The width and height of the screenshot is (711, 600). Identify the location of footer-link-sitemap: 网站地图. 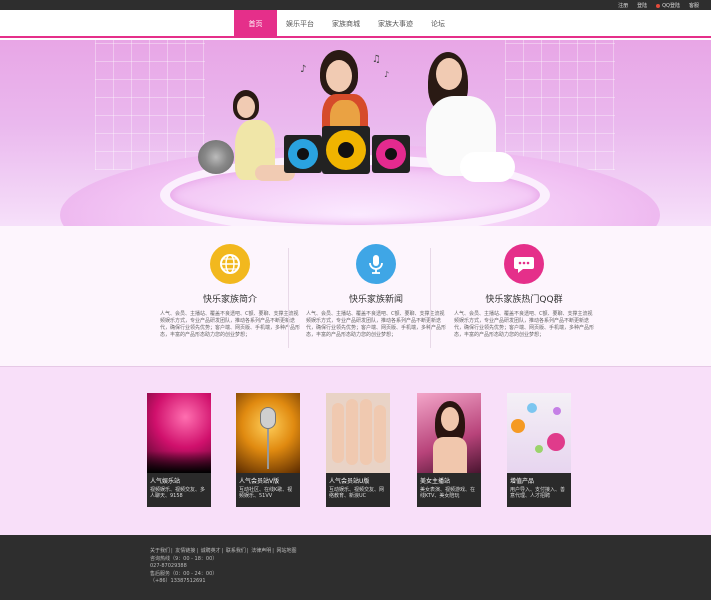
(286, 551).